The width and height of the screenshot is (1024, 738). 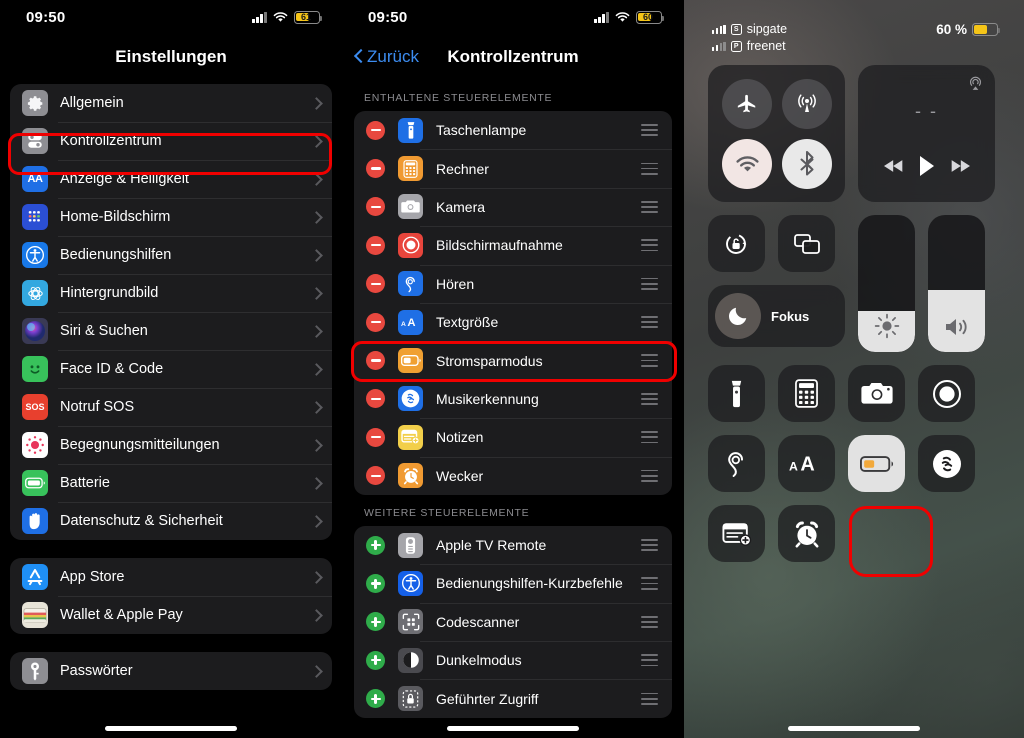 What do you see at coordinates (513, 206) in the screenshot?
I see `control-row-kamera: Kamera` at bounding box center [513, 206].